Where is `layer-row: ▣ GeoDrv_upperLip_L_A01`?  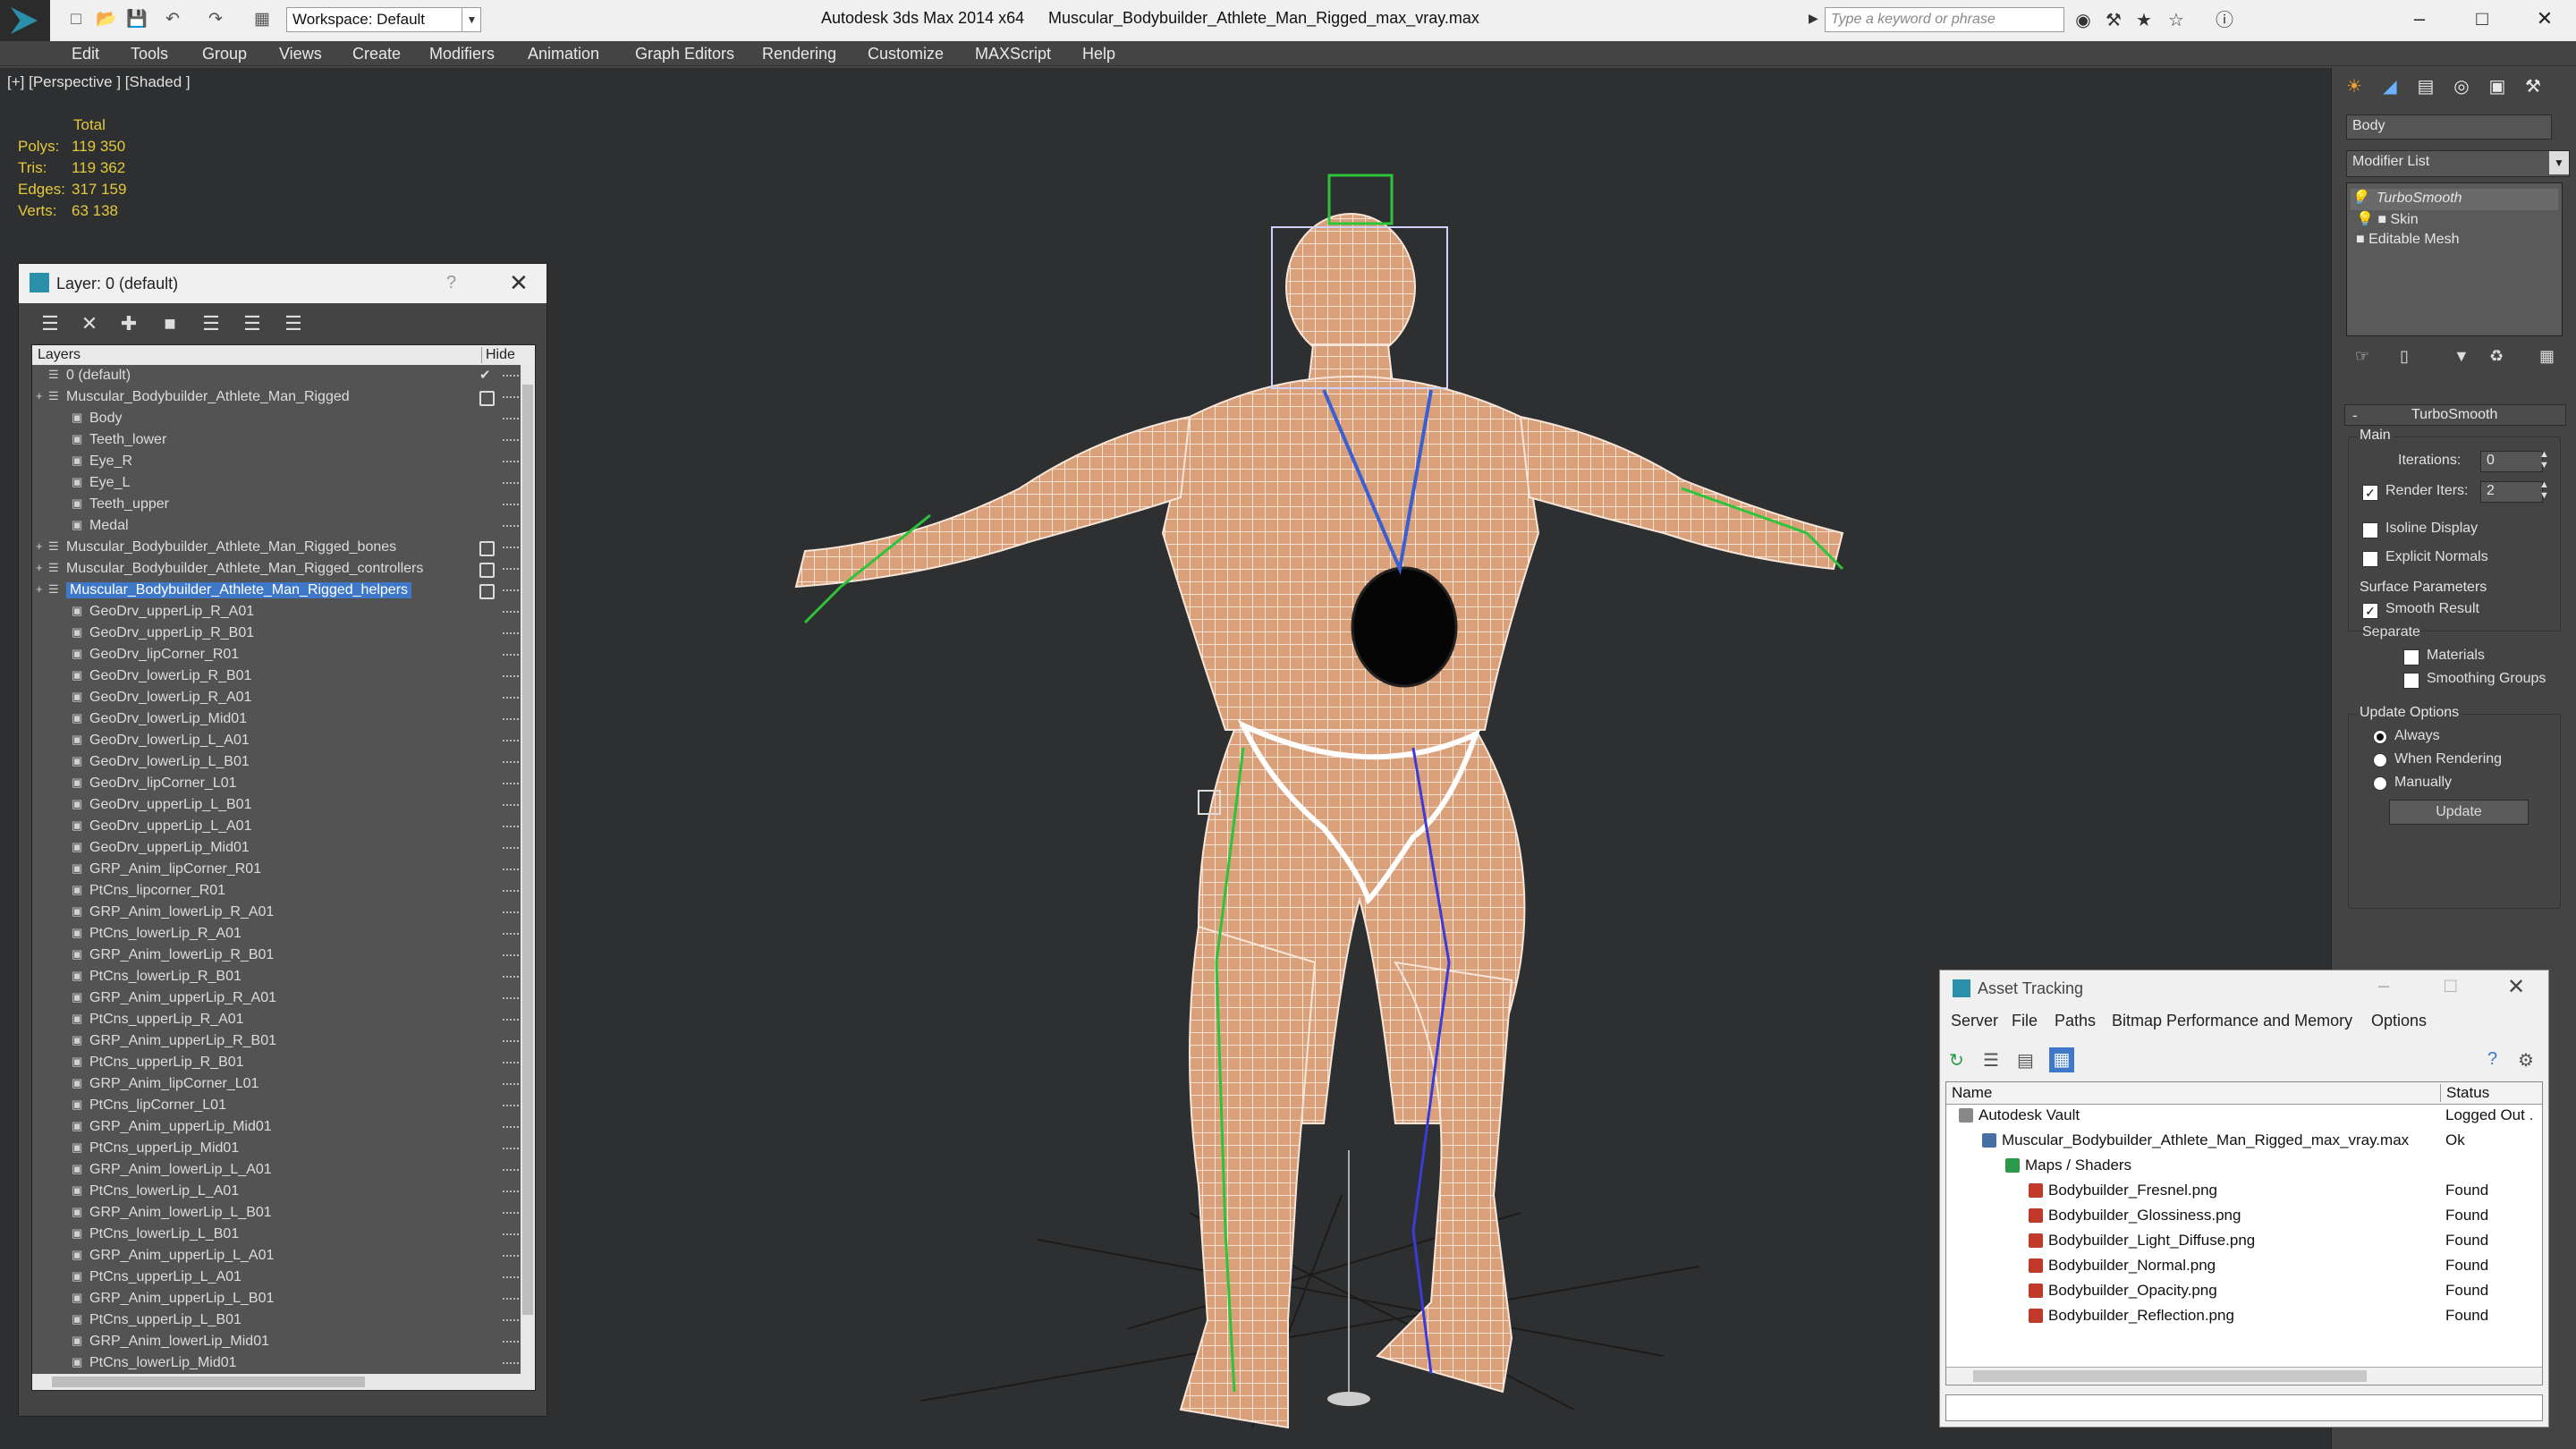
layer-row: ▣ GeoDrv_upperLip_L_A01 is located at coordinates (276, 826).